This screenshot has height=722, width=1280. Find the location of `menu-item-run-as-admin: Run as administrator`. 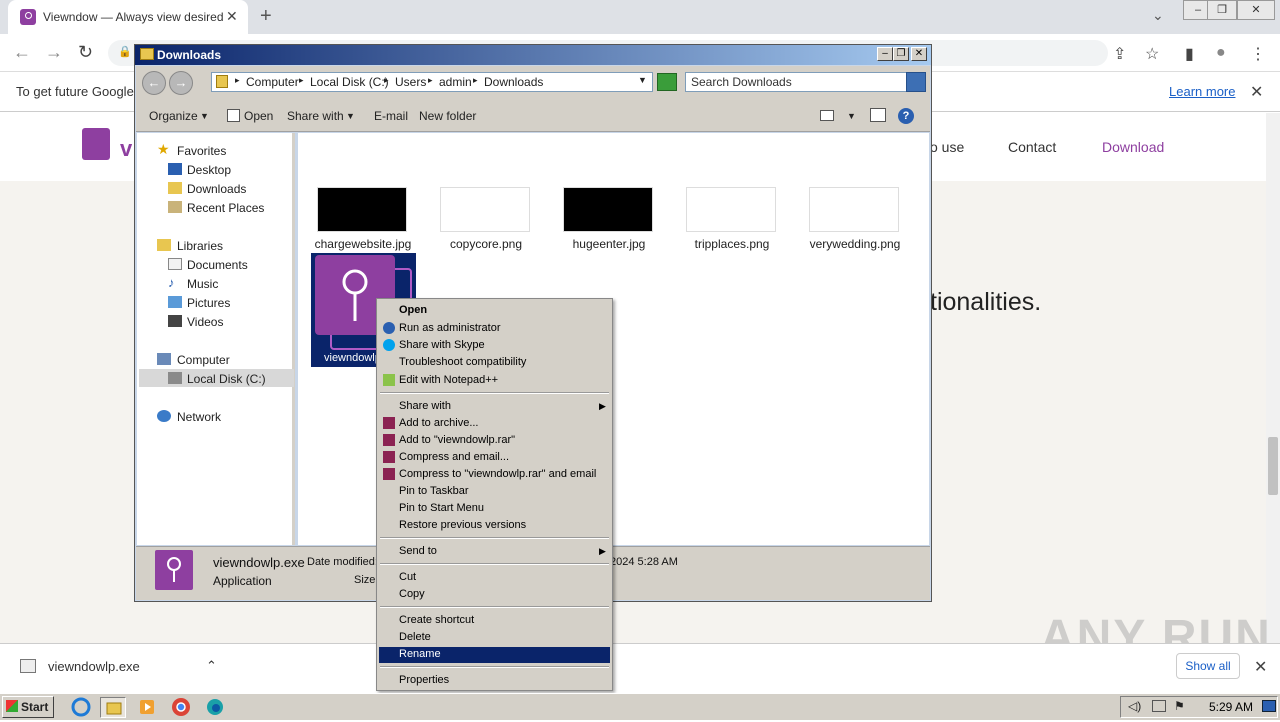

menu-item-run-as-admin: Run as administrator is located at coordinates (450, 328).